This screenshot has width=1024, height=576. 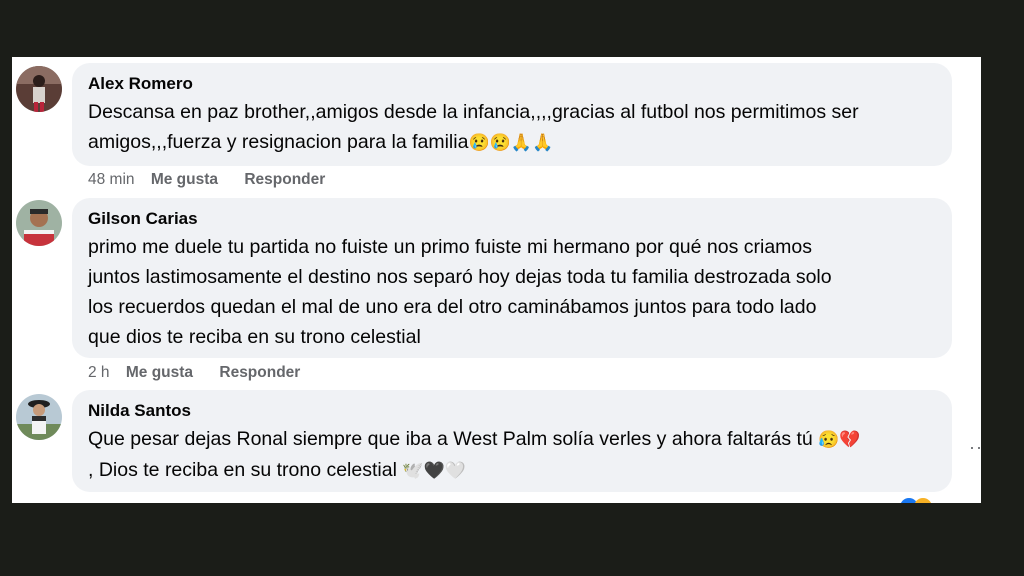 I want to click on comment-actions: 48 min Me gusta Responder, so click(x=206, y=180).